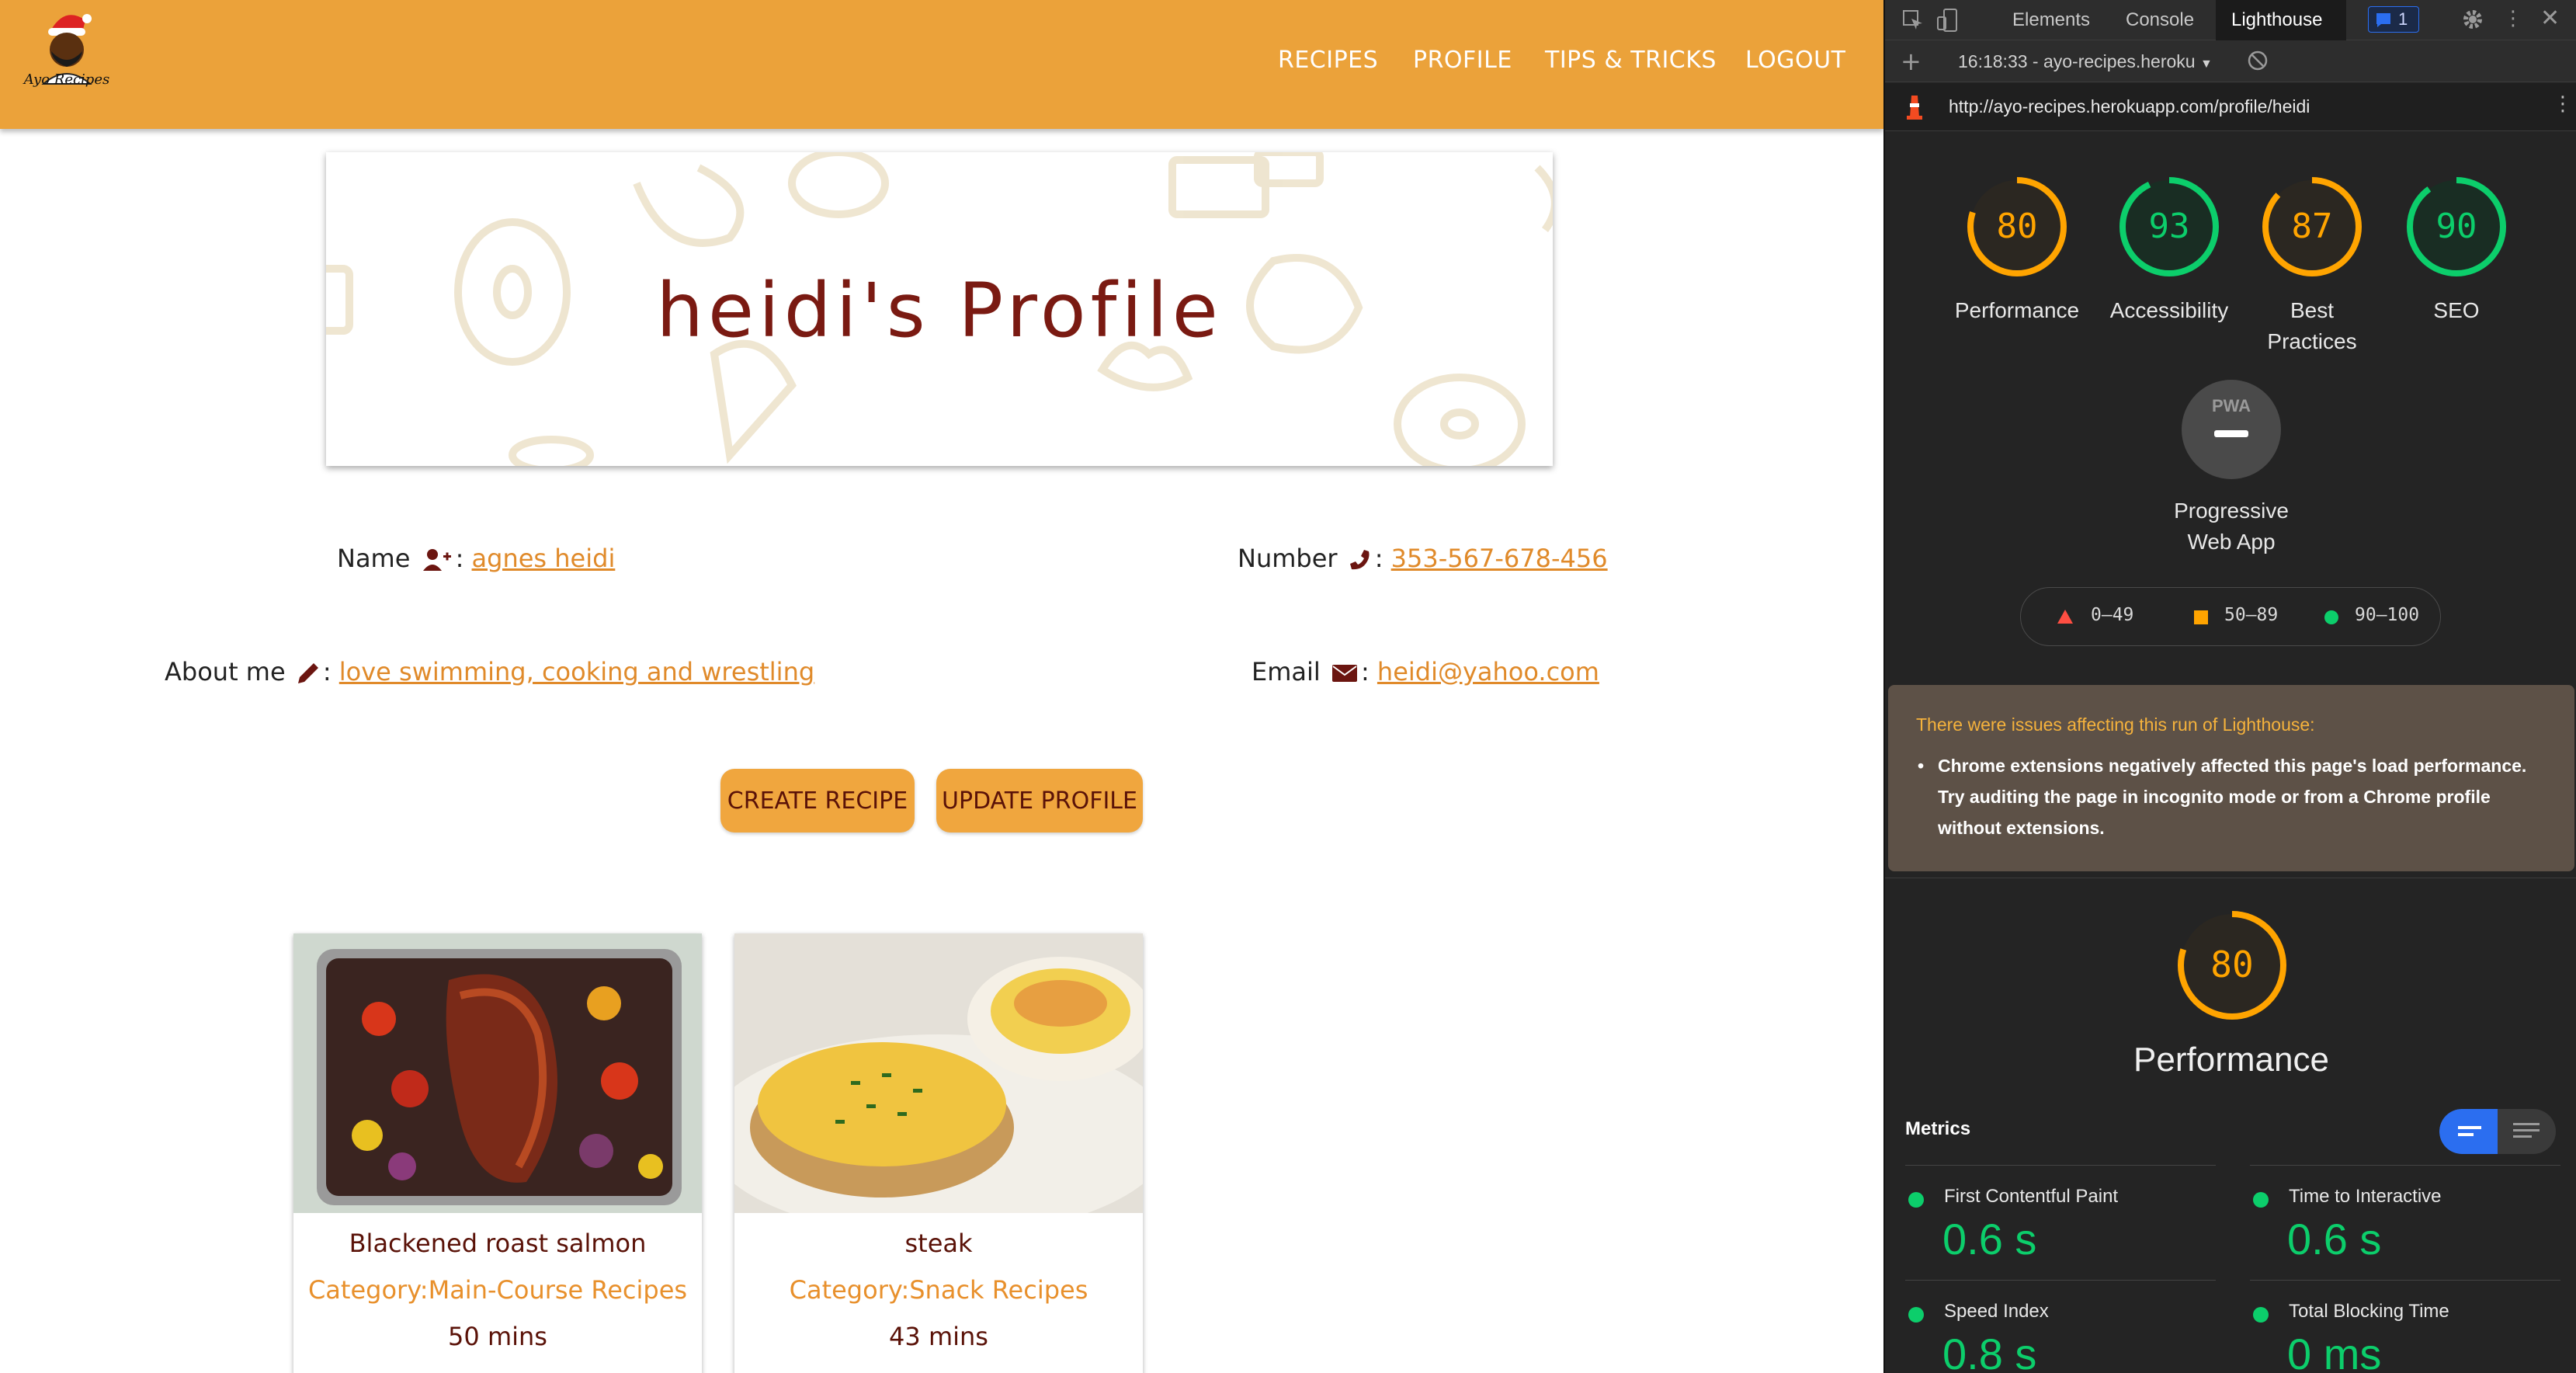 Image resolution: width=2576 pixels, height=1373 pixels. I want to click on square-average-icon, so click(2201, 620).